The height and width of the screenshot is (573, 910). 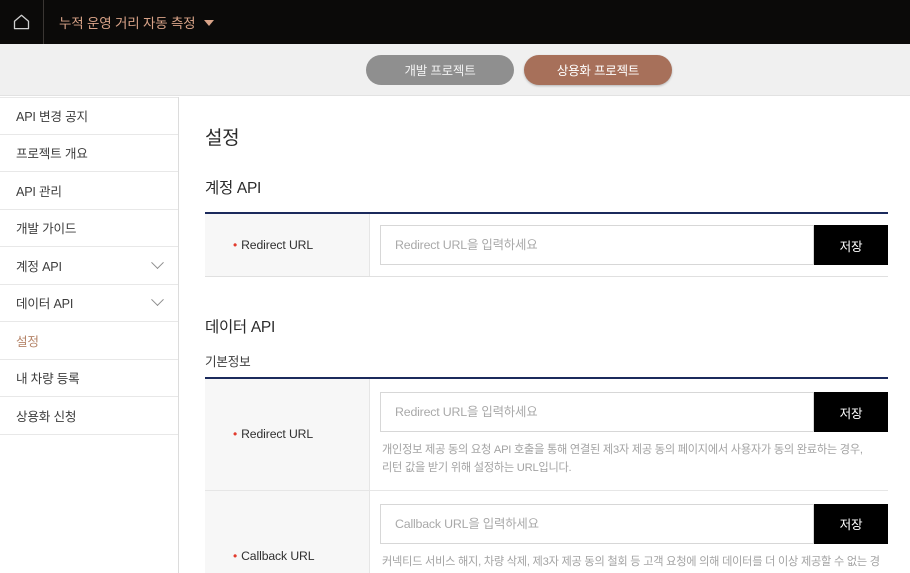 What do you see at coordinates (89, 153) in the screenshot?
I see `sidebar-item-project-overview: 프로젝트 개요` at bounding box center [89, 153].